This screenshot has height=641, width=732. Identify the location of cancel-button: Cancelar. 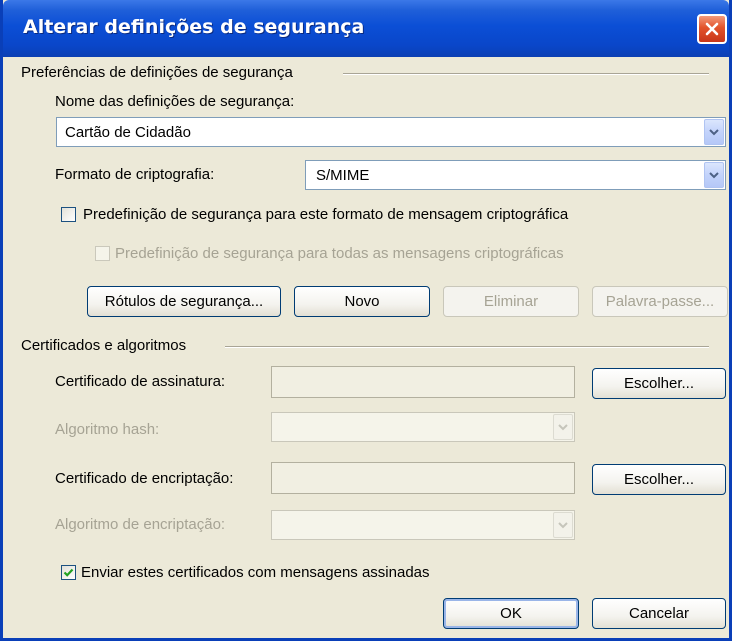
(659, 613).